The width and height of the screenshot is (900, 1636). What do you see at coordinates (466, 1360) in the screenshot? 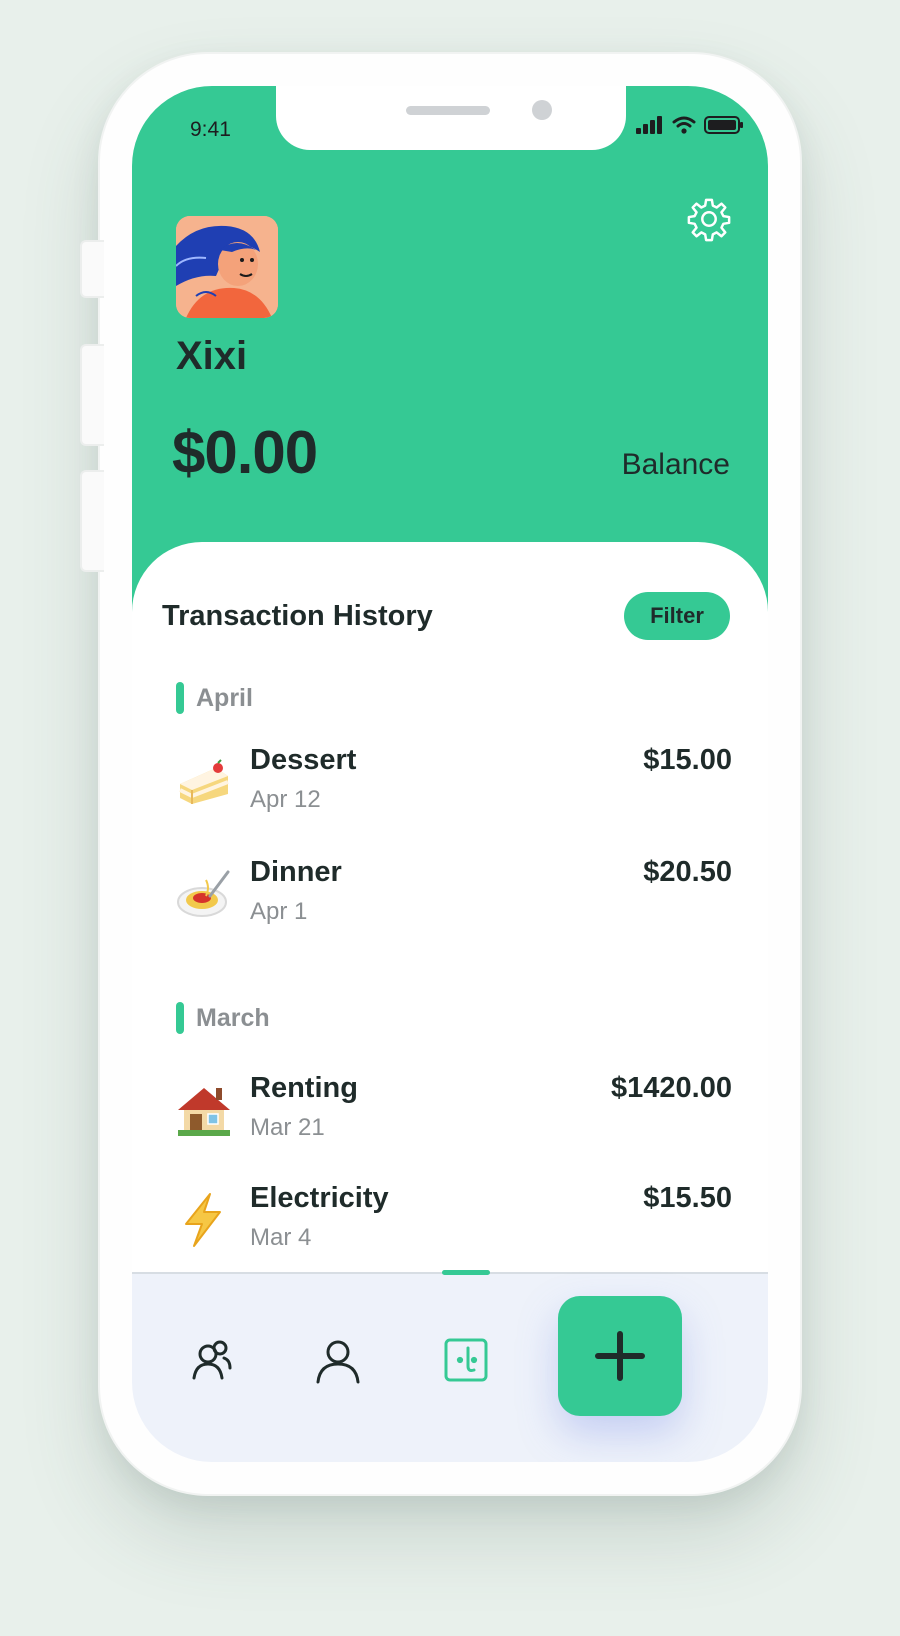
I see `ledger-icon` at bounding box center [466, 1360].